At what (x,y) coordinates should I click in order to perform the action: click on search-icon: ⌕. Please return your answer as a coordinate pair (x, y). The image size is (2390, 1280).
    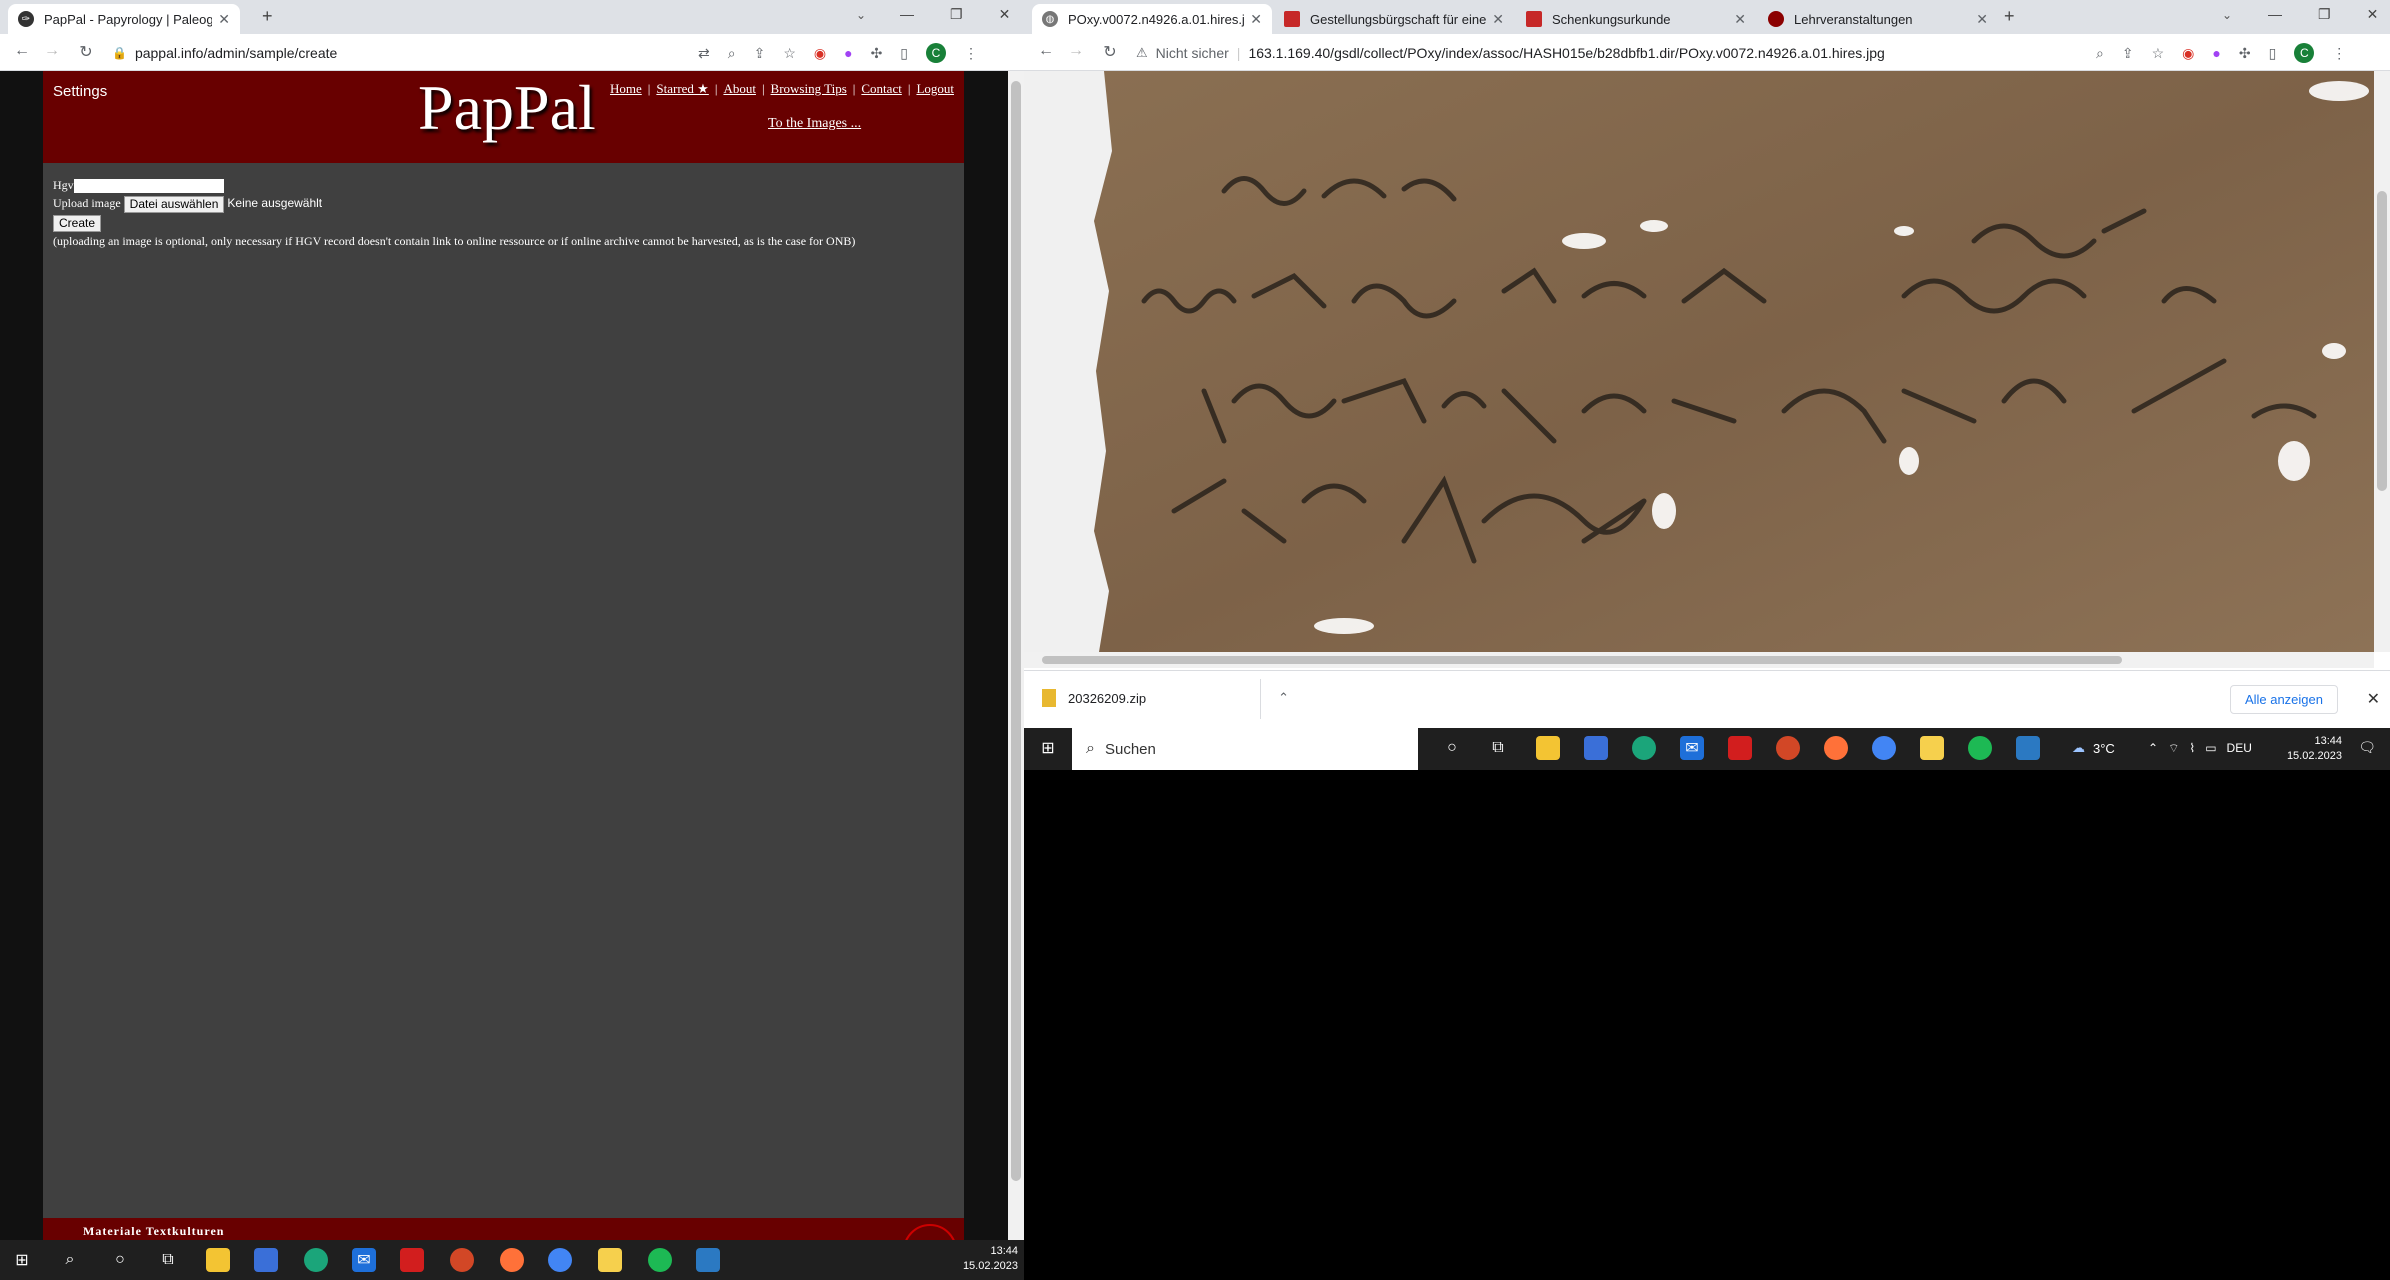
    Looking at the image, I should click on (70, 1260).